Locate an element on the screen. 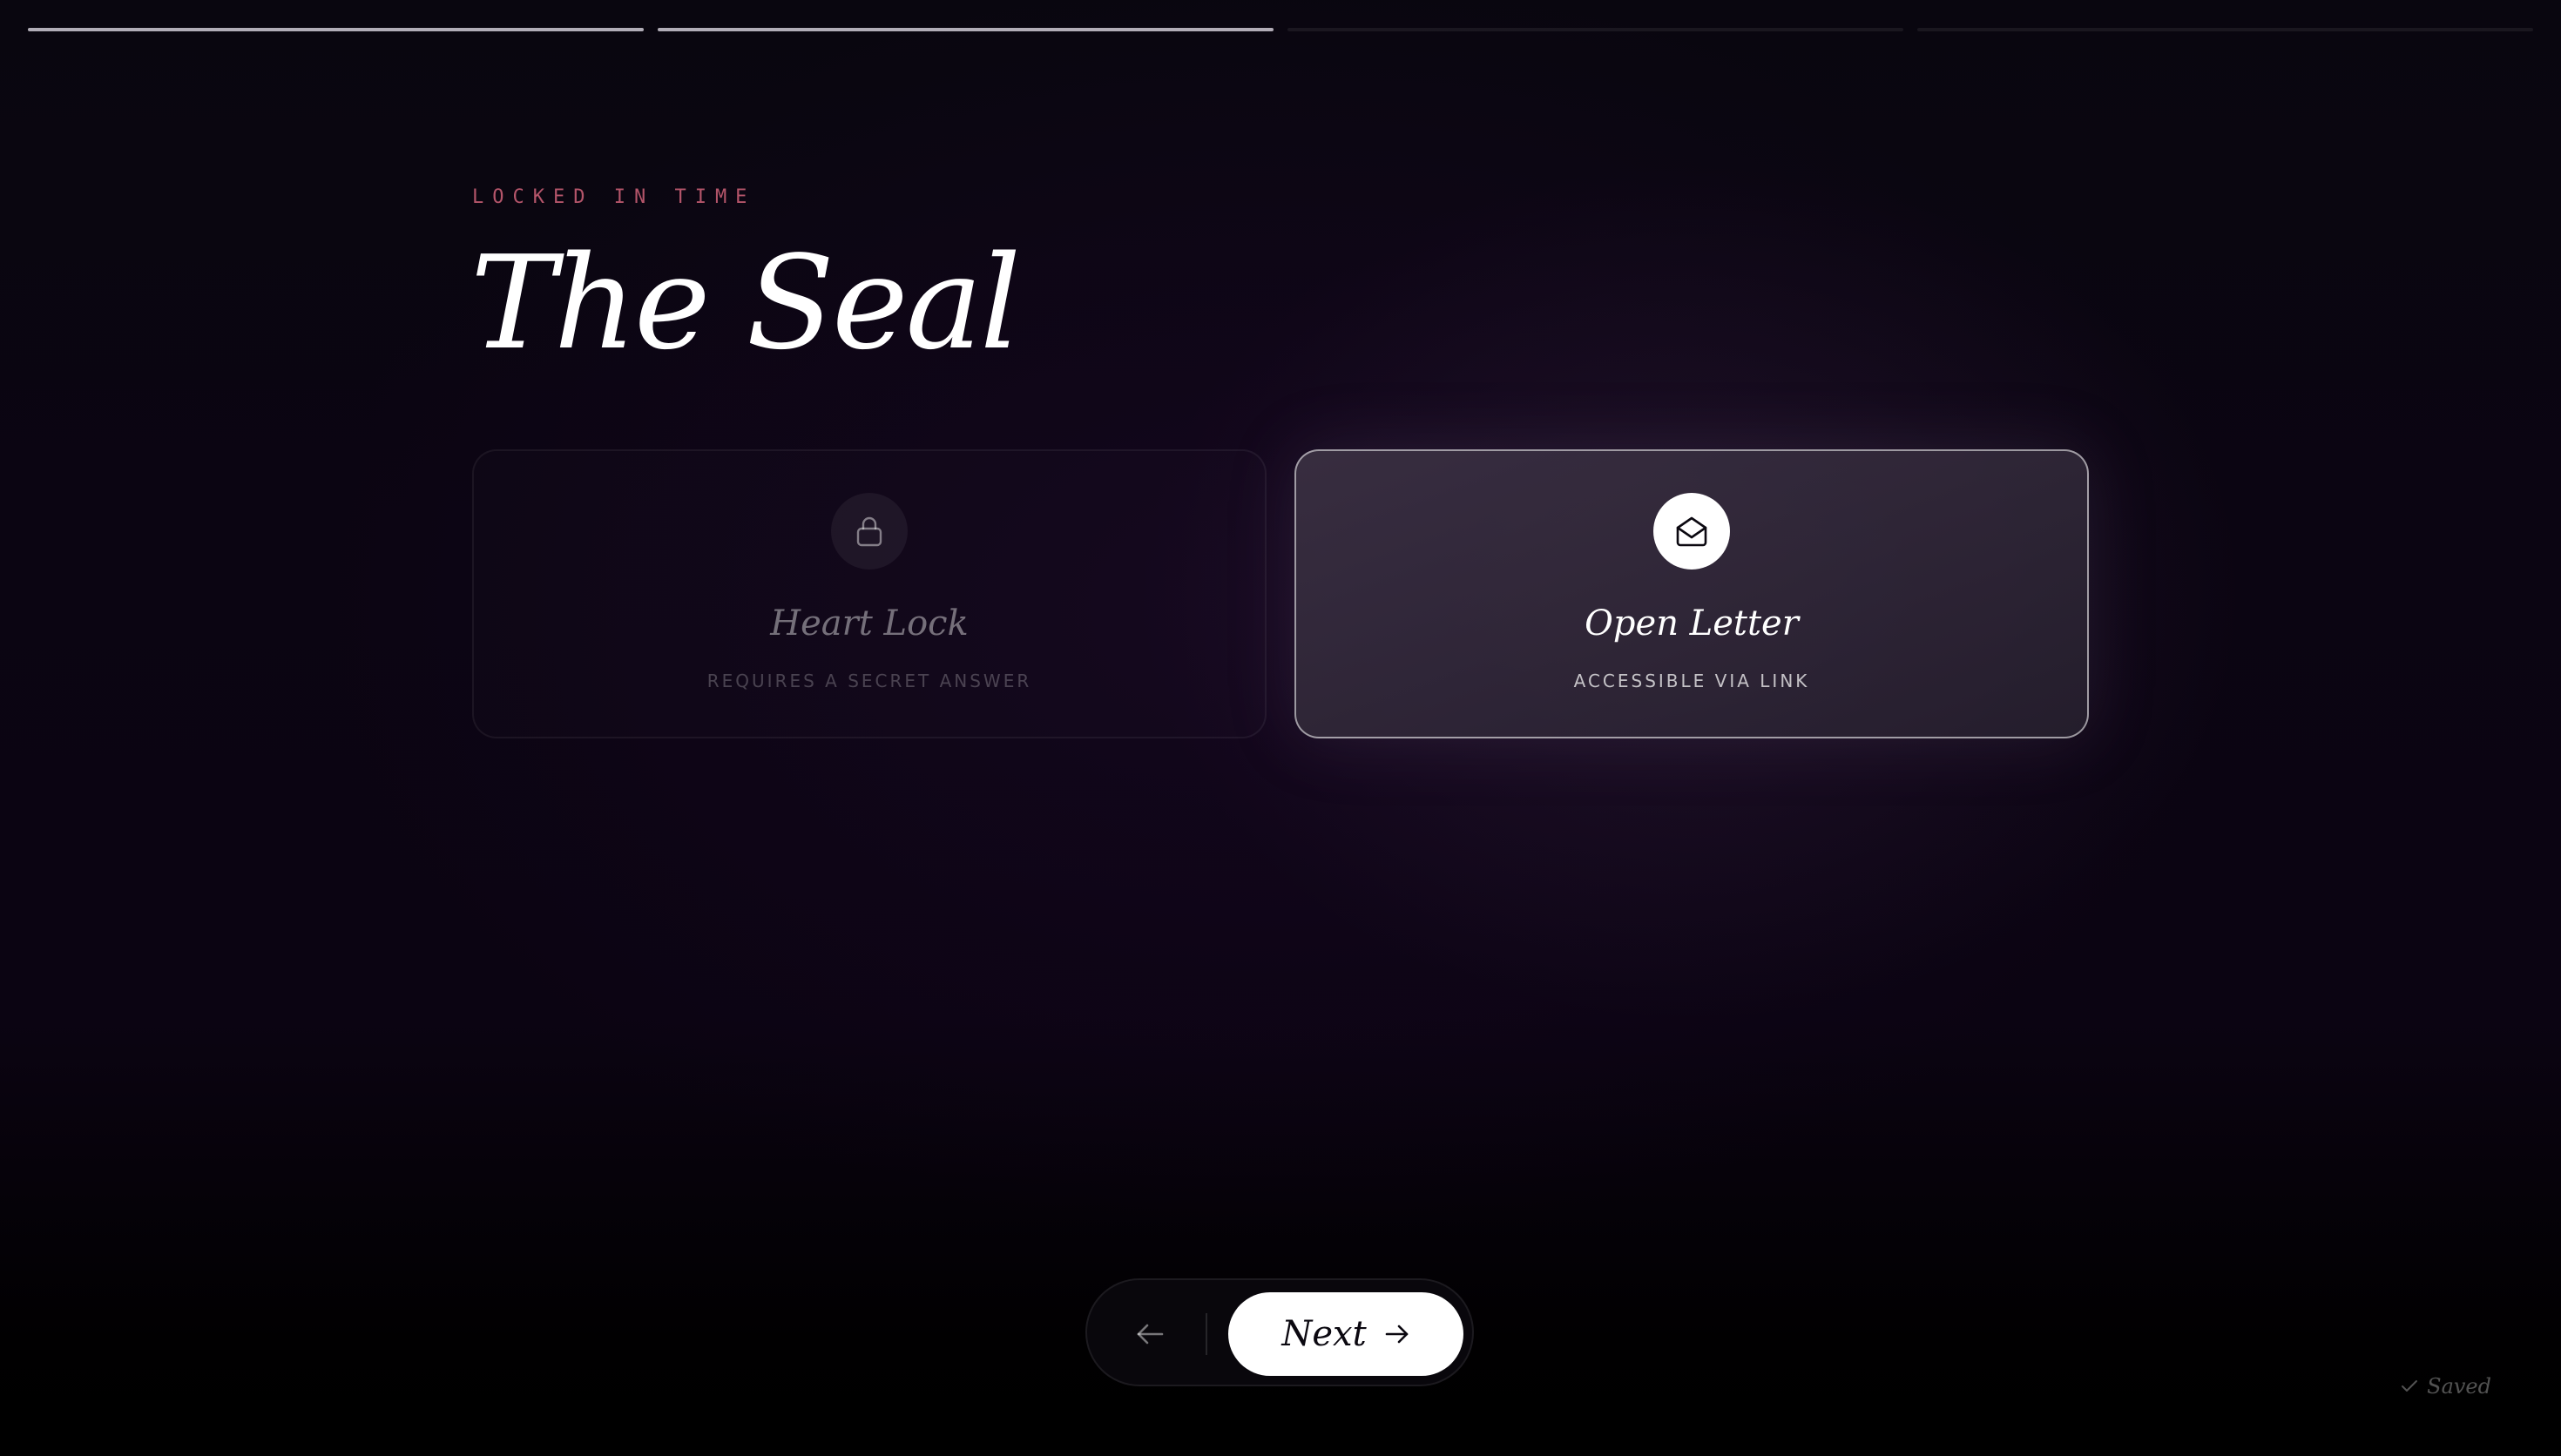 The image size is (2561, 1456). nav-divider is located at coordinates (1206, 1334).